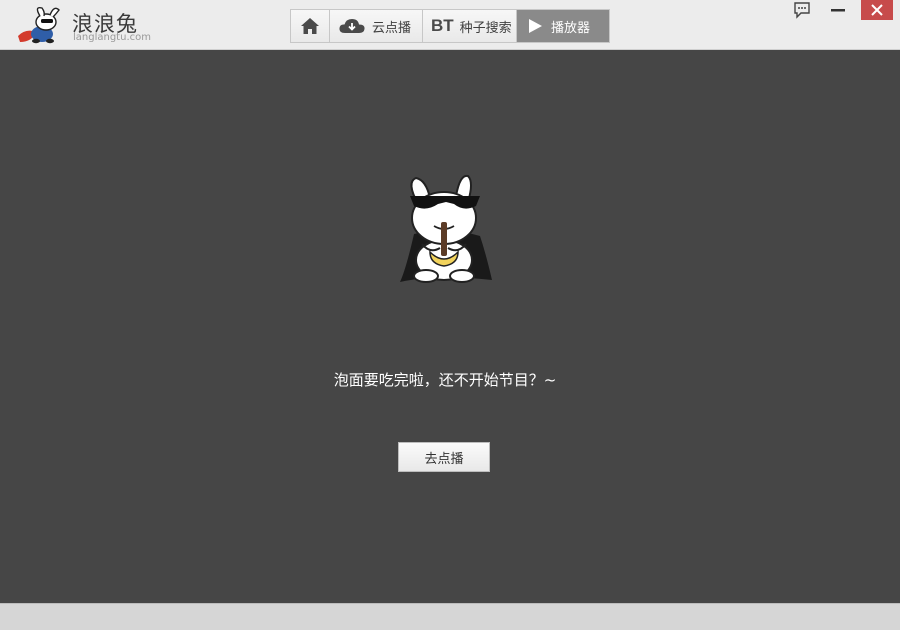  I want to click on feedback-icon, so click(802, 10).